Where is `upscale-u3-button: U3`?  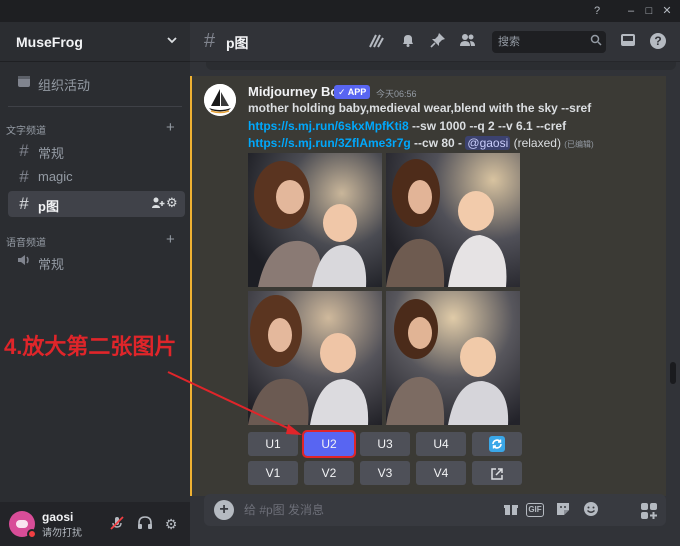
upscale-u3-button: U3 is located at coordinates (385, 444).